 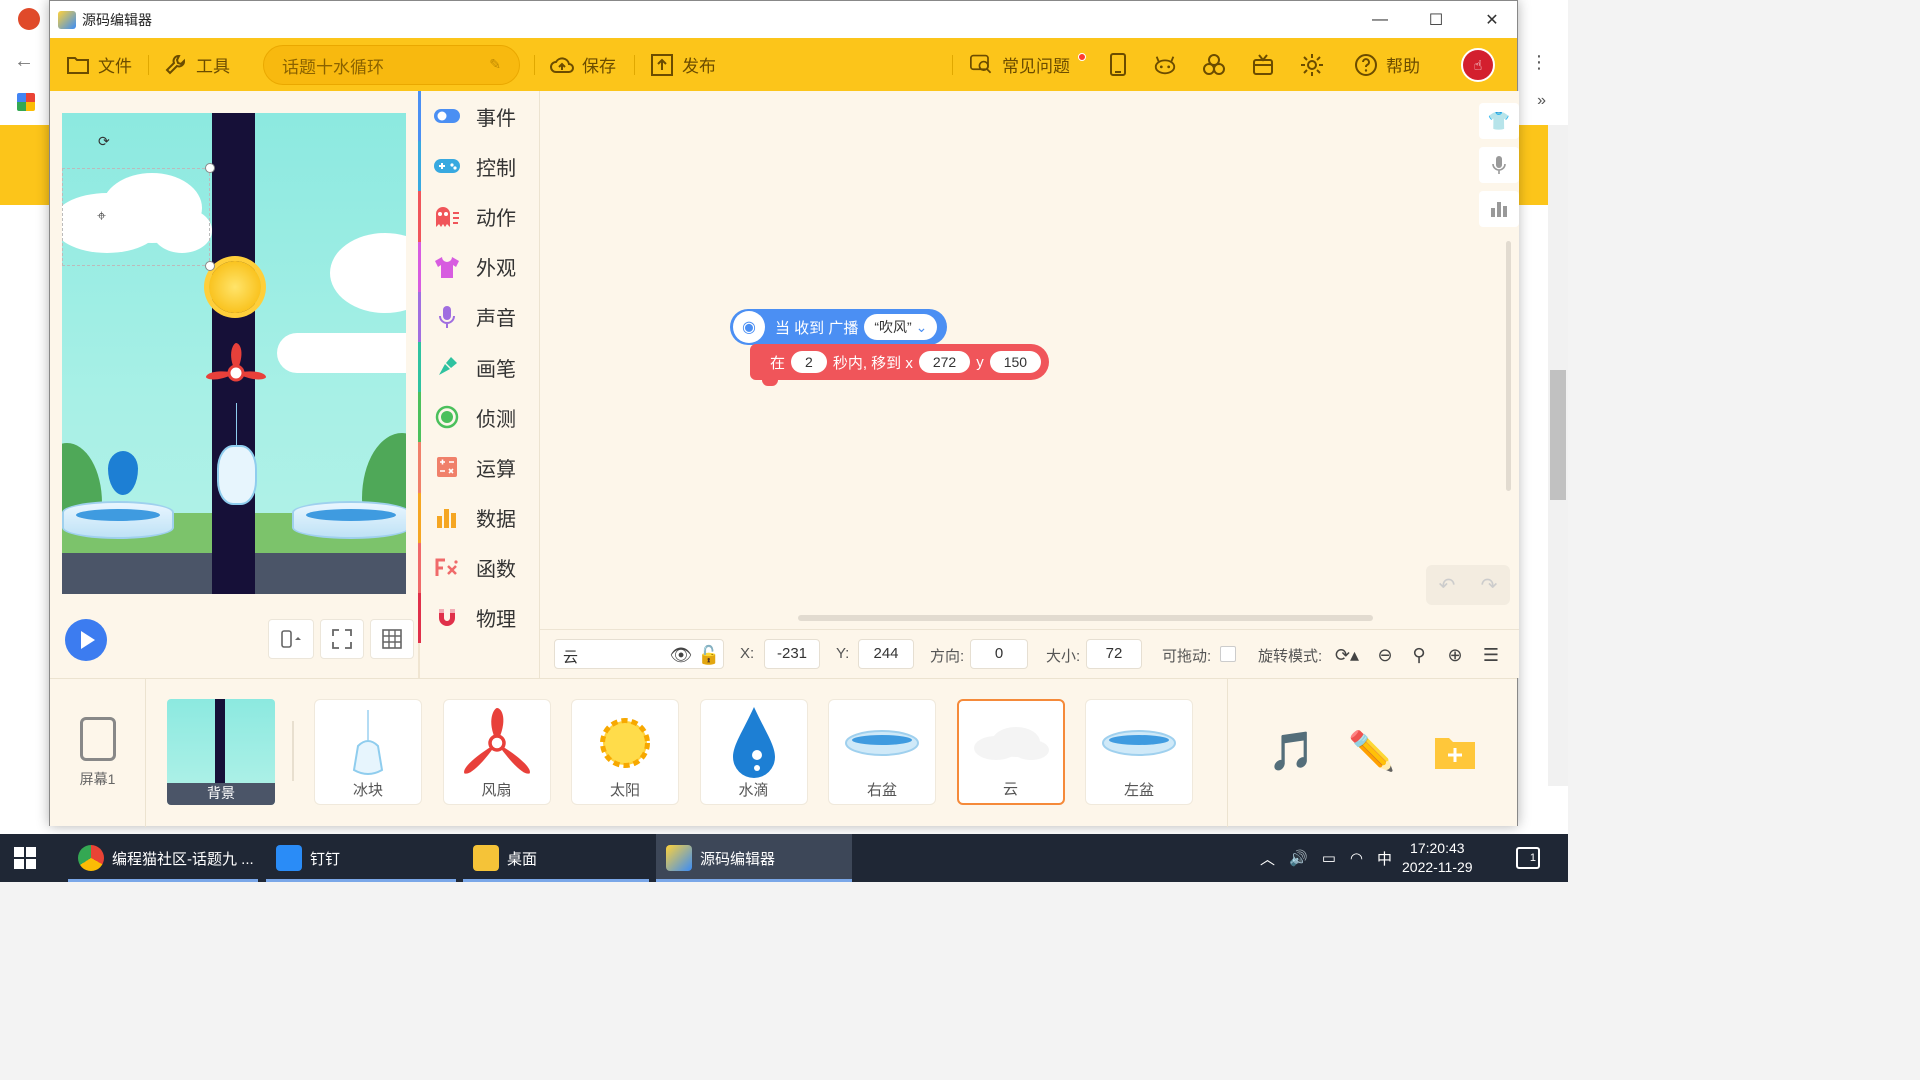 I want to click on size-field: 72, so click(x=1114, y=654).